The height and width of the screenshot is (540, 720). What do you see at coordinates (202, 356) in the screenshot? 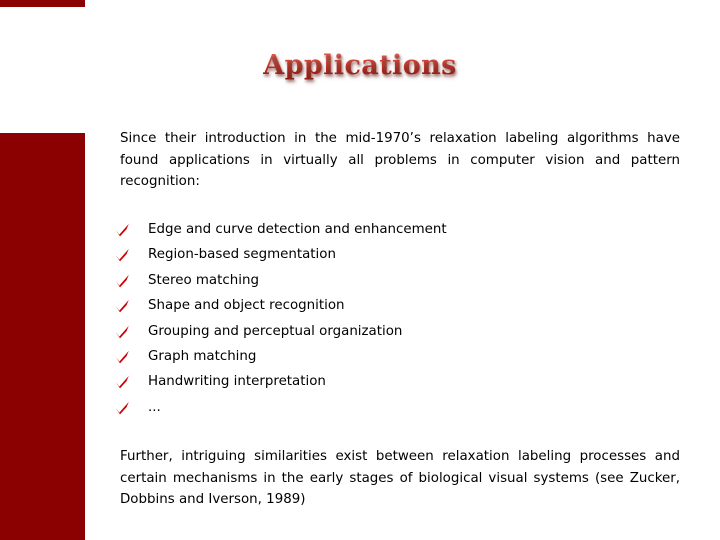
I see `list-item-label: Graph matching` at bounding box center [202, 356].